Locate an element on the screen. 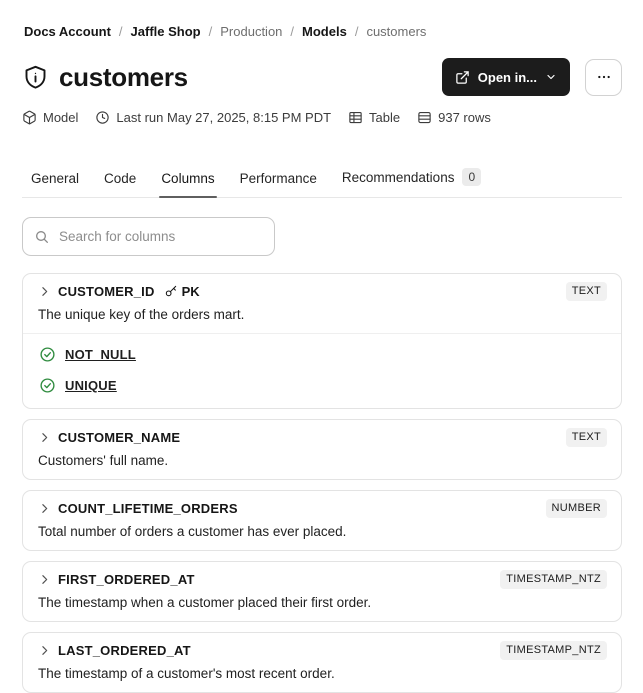  meta-item-model-type: Model is located at coordinates (50, 117).